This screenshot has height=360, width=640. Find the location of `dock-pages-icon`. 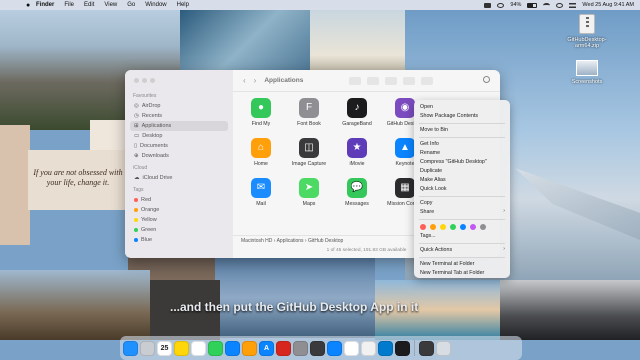

dock-pages-icon is located at coordinates (249, 348).